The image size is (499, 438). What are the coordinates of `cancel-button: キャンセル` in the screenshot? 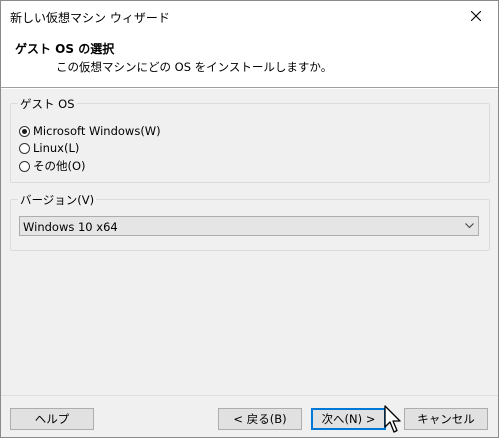 It's located at (446, 419).